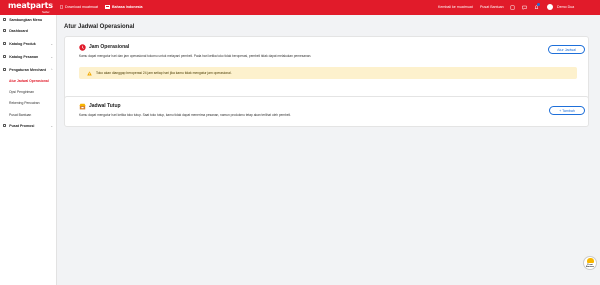  I want to click on language-selector: Bahasa Indonesia, so click(124, 7).